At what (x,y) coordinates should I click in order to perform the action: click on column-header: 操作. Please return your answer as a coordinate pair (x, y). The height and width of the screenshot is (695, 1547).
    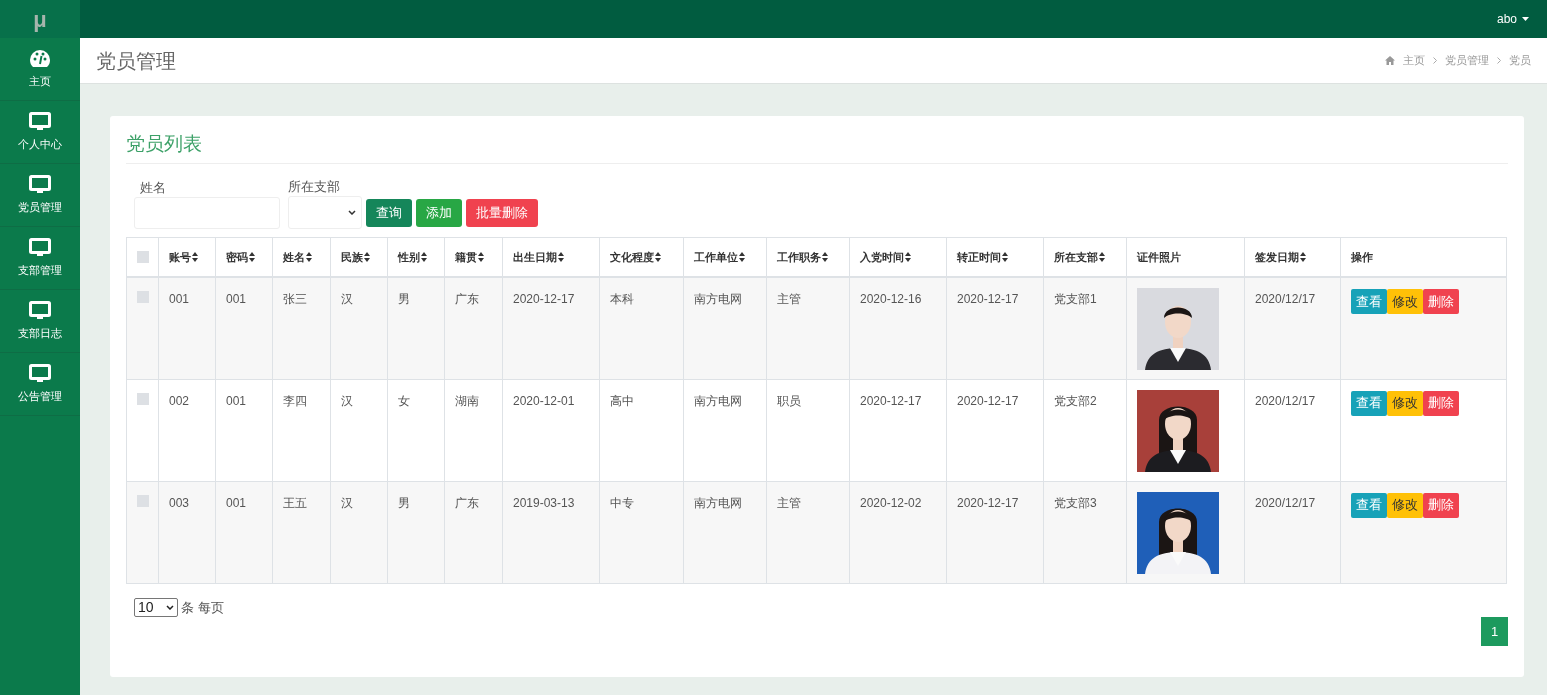
    Looking at the image, I should click on (1362, 257).